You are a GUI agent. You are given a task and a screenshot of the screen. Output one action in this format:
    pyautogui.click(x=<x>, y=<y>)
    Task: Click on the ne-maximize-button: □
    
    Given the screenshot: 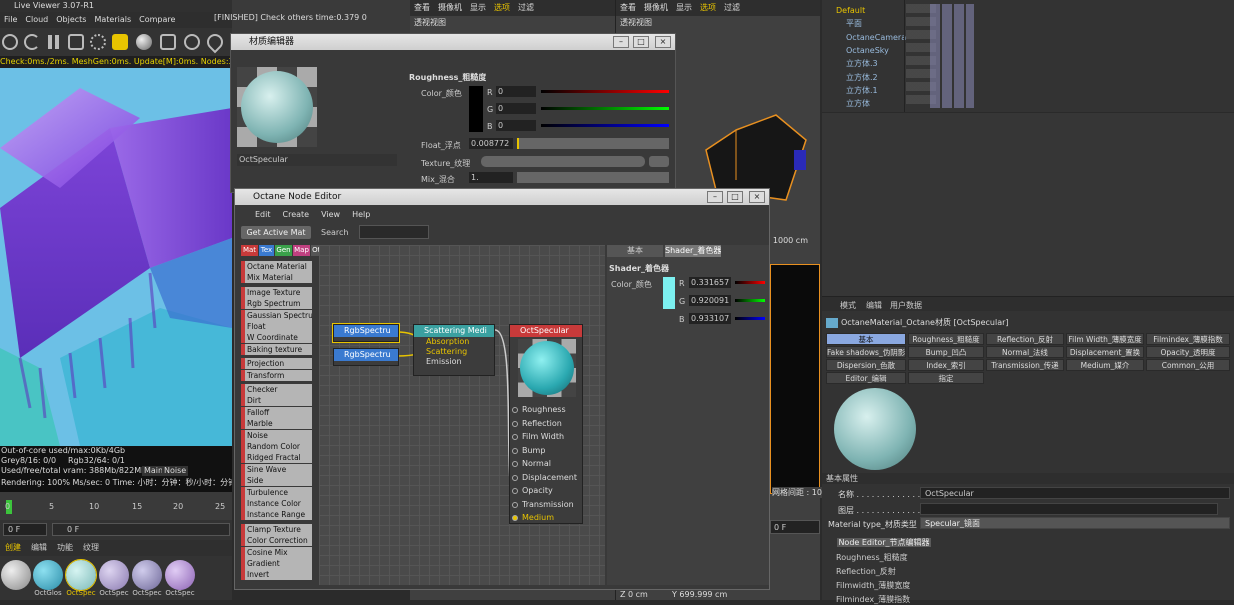 What is the action you would take?
    pyautogui.click(x=735, y=197)
    